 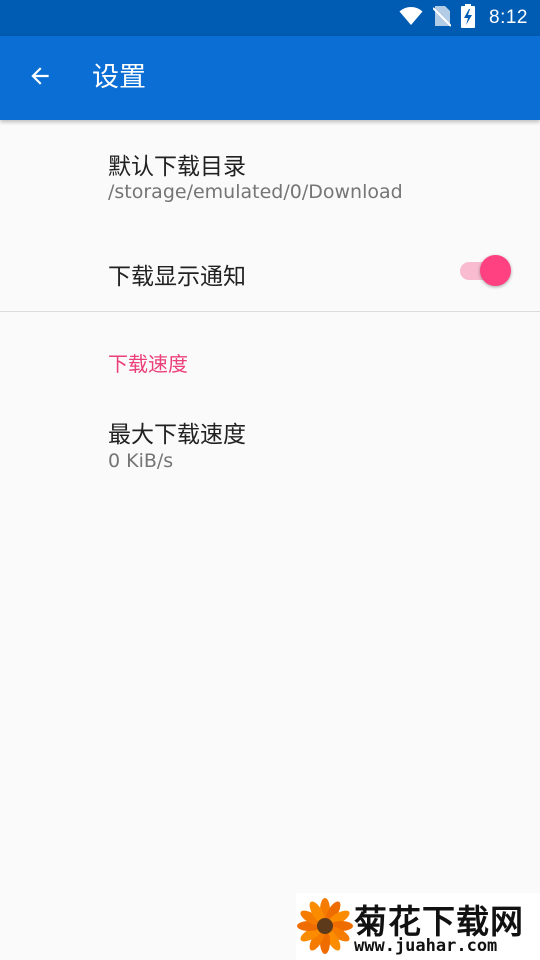 I want to click on pref-download-directory-summary: /storage/emulated/0/Download, so click(x=255, y=192).